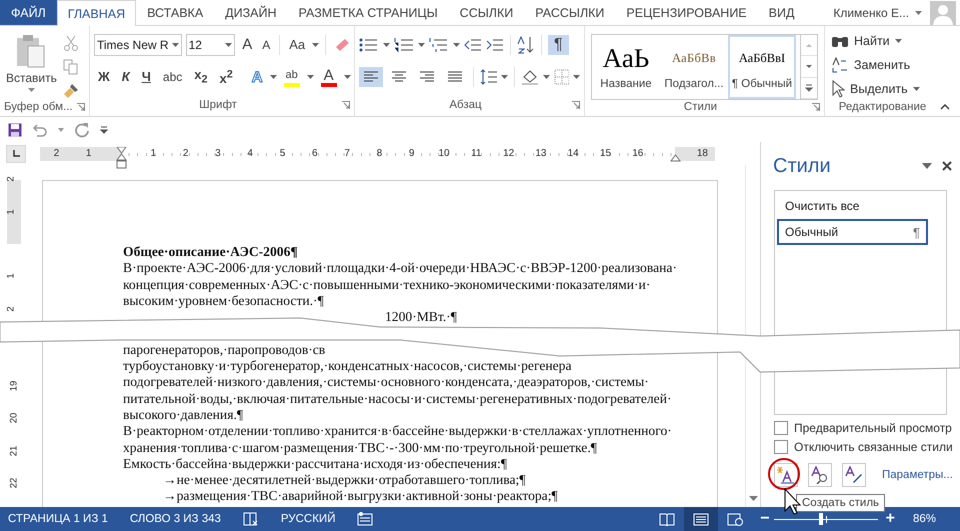 The width and height of the screenshot is (960, 531). Describe the element at coordinates (58, 519) in the screenshot. I see `status-text: СТРАНИЦА 1 ИЗ 1` at that location.